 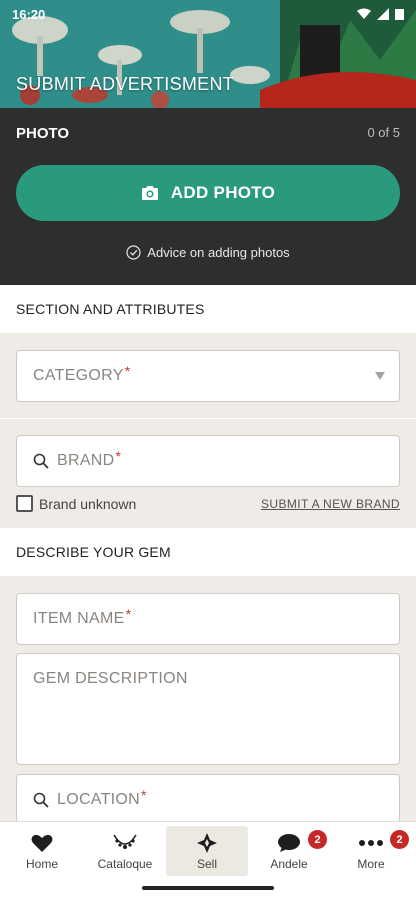 I want to click on nav-catalogue-label: Cataloque, so click(x=125, y=864).